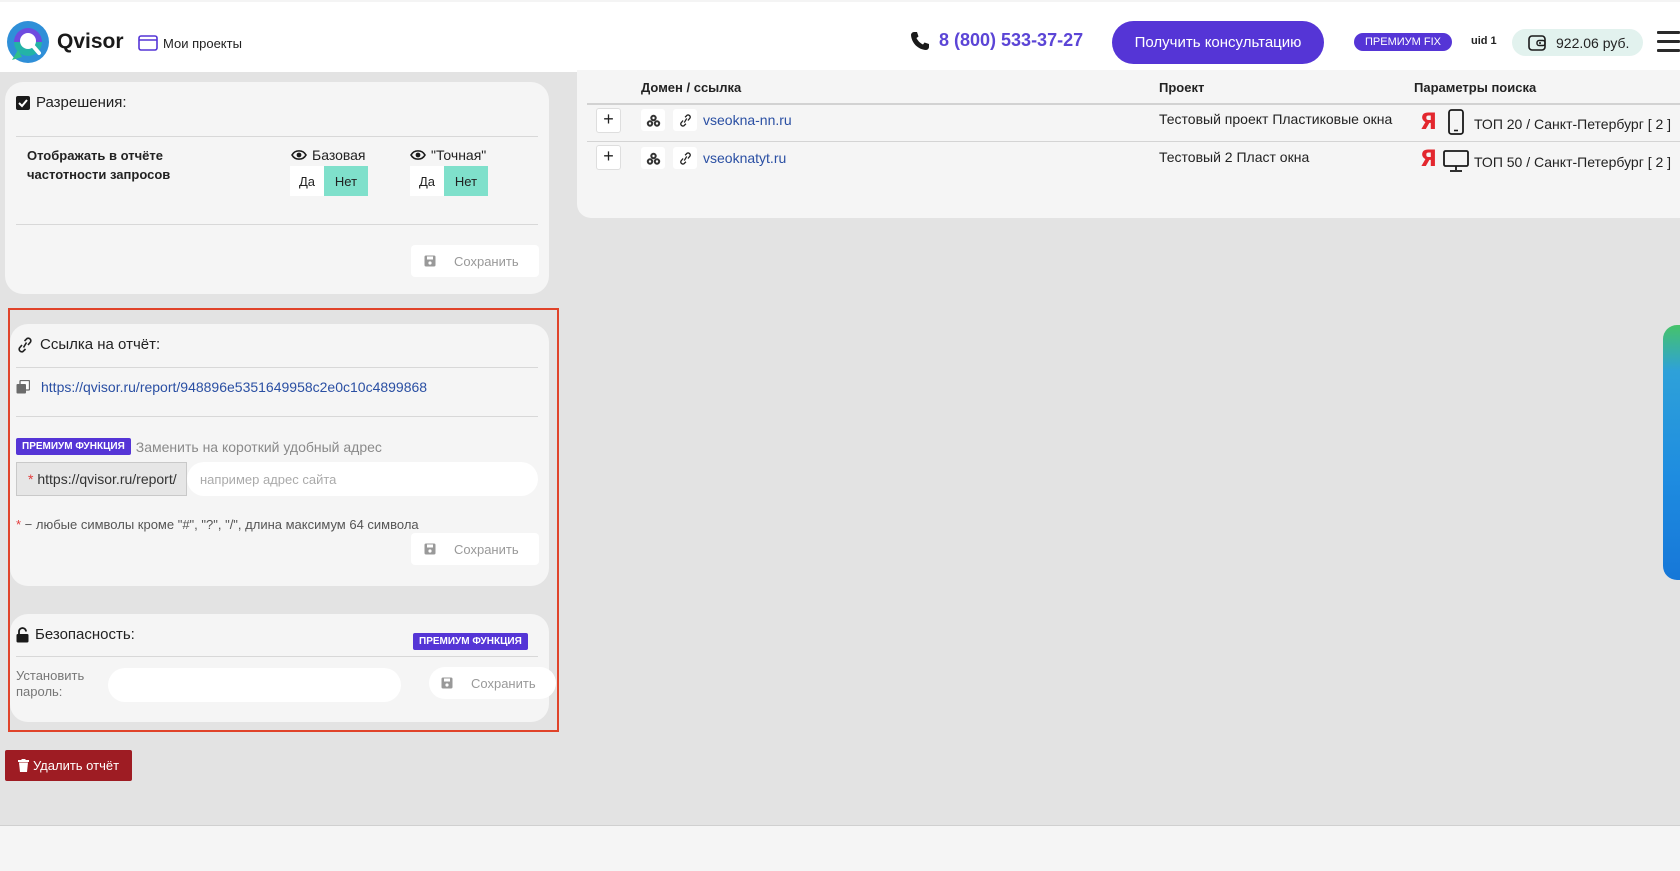  What do you see at coordinates (75, 634) in the screenshot?
I see `security-title: Безопасность:` at bounding box center [75, 634].